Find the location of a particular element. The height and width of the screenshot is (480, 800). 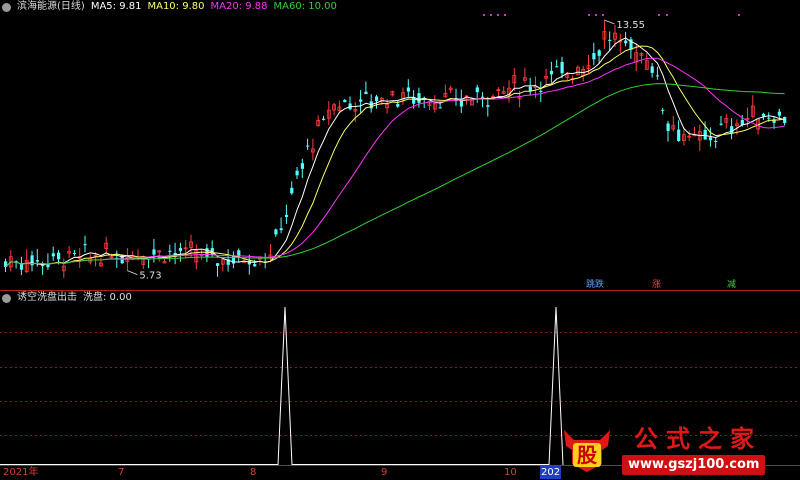

chart-title: 滨海能源(日线) is located at coordinates (51, 6).